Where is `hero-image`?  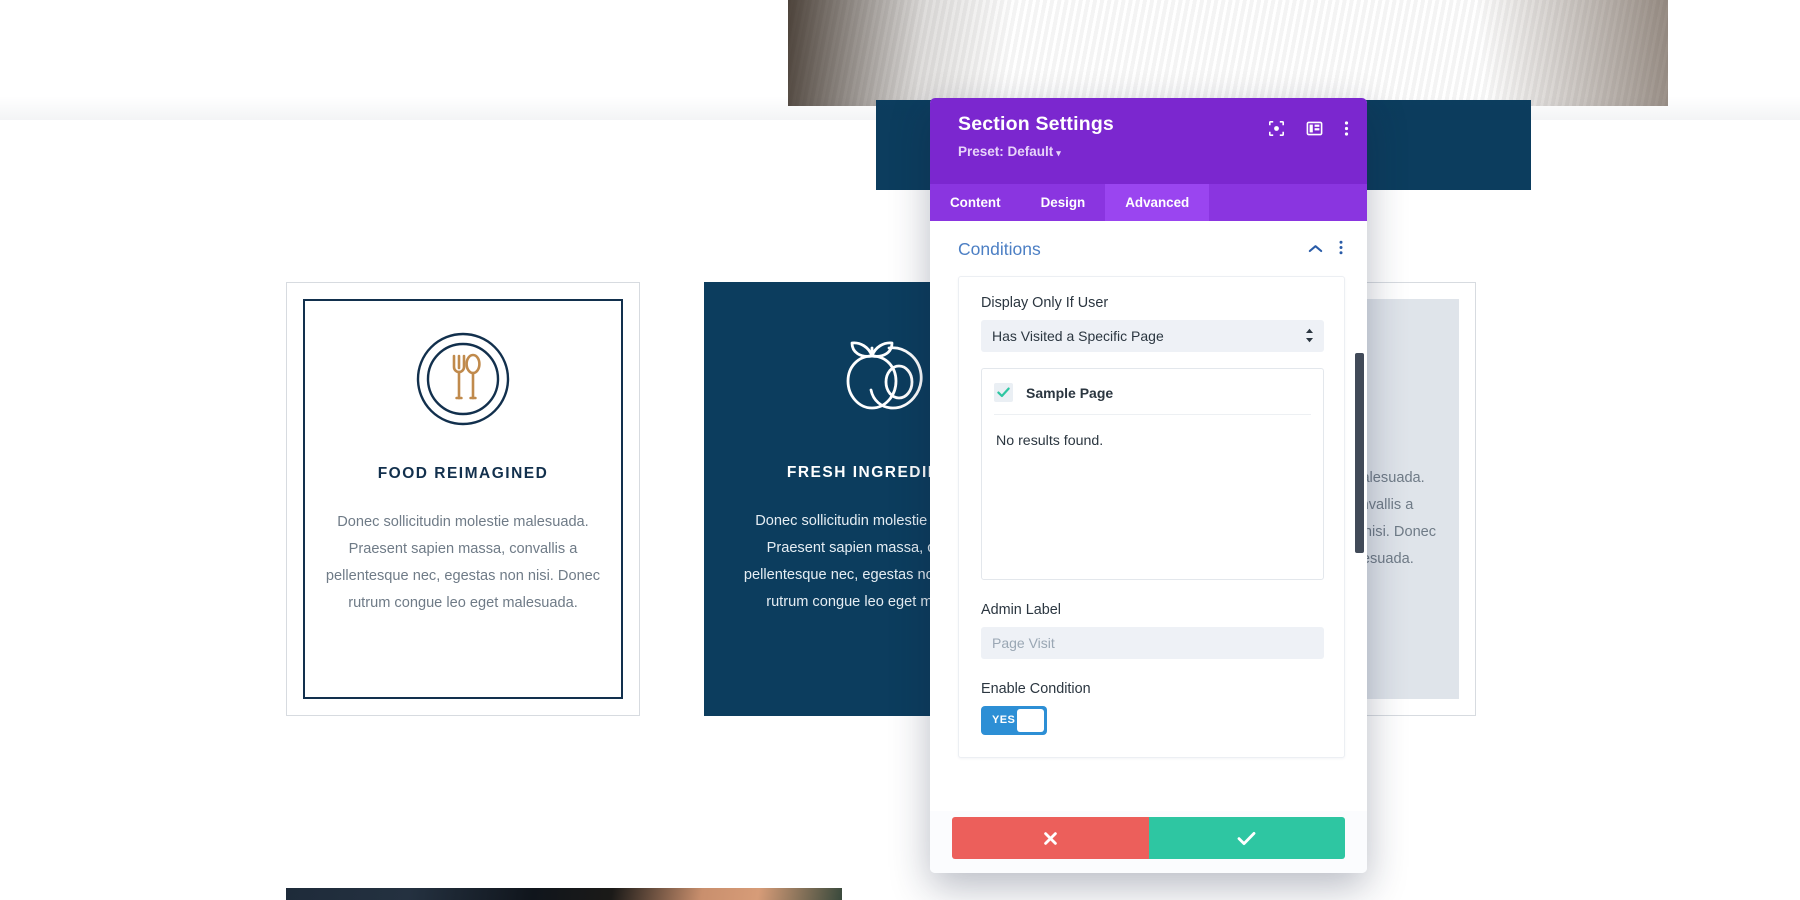
hero-image is located at coordinates (1228, 53).